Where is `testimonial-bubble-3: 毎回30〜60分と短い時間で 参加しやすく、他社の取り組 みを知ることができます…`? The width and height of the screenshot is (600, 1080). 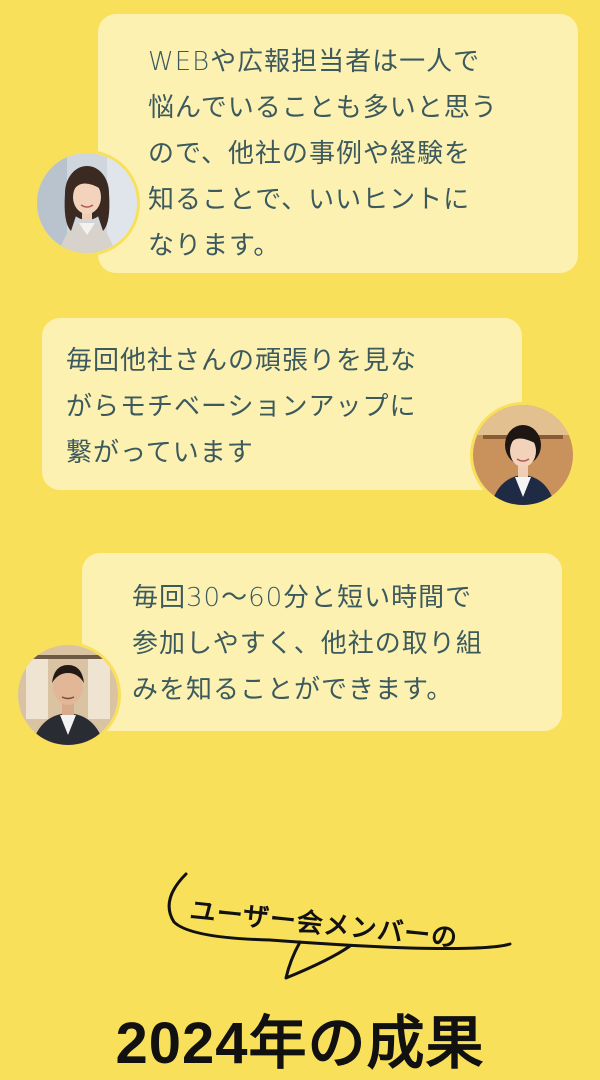
testimonial-bubble-3: 毎回30〜60分と短い時間で 参加しやすく、他社の取り組 みを知ることができます… is located at coordinates (322, 642).